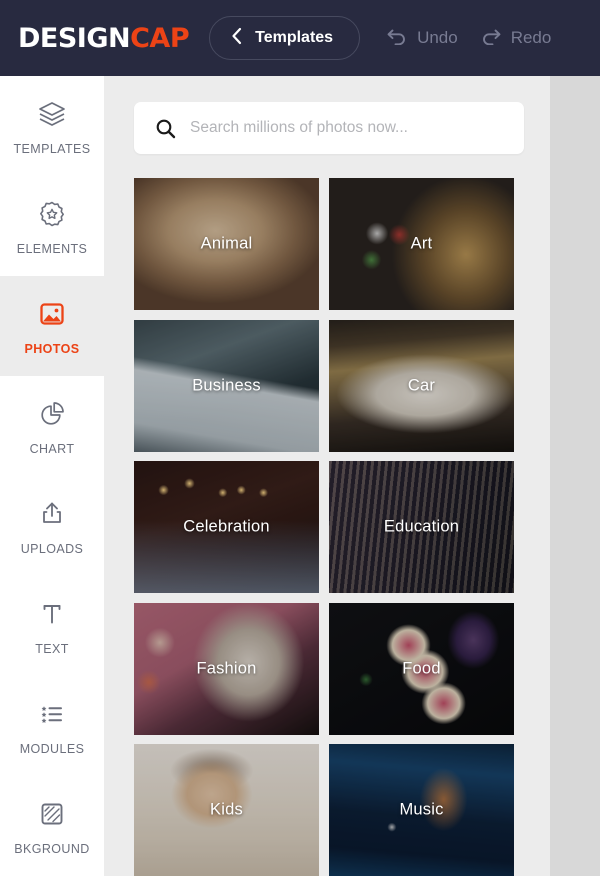 This screenshot has height=876, width=600. Describe the element at coordinates (397, 38) in the screenshot. I see `undo-arrow-icon` at that location.